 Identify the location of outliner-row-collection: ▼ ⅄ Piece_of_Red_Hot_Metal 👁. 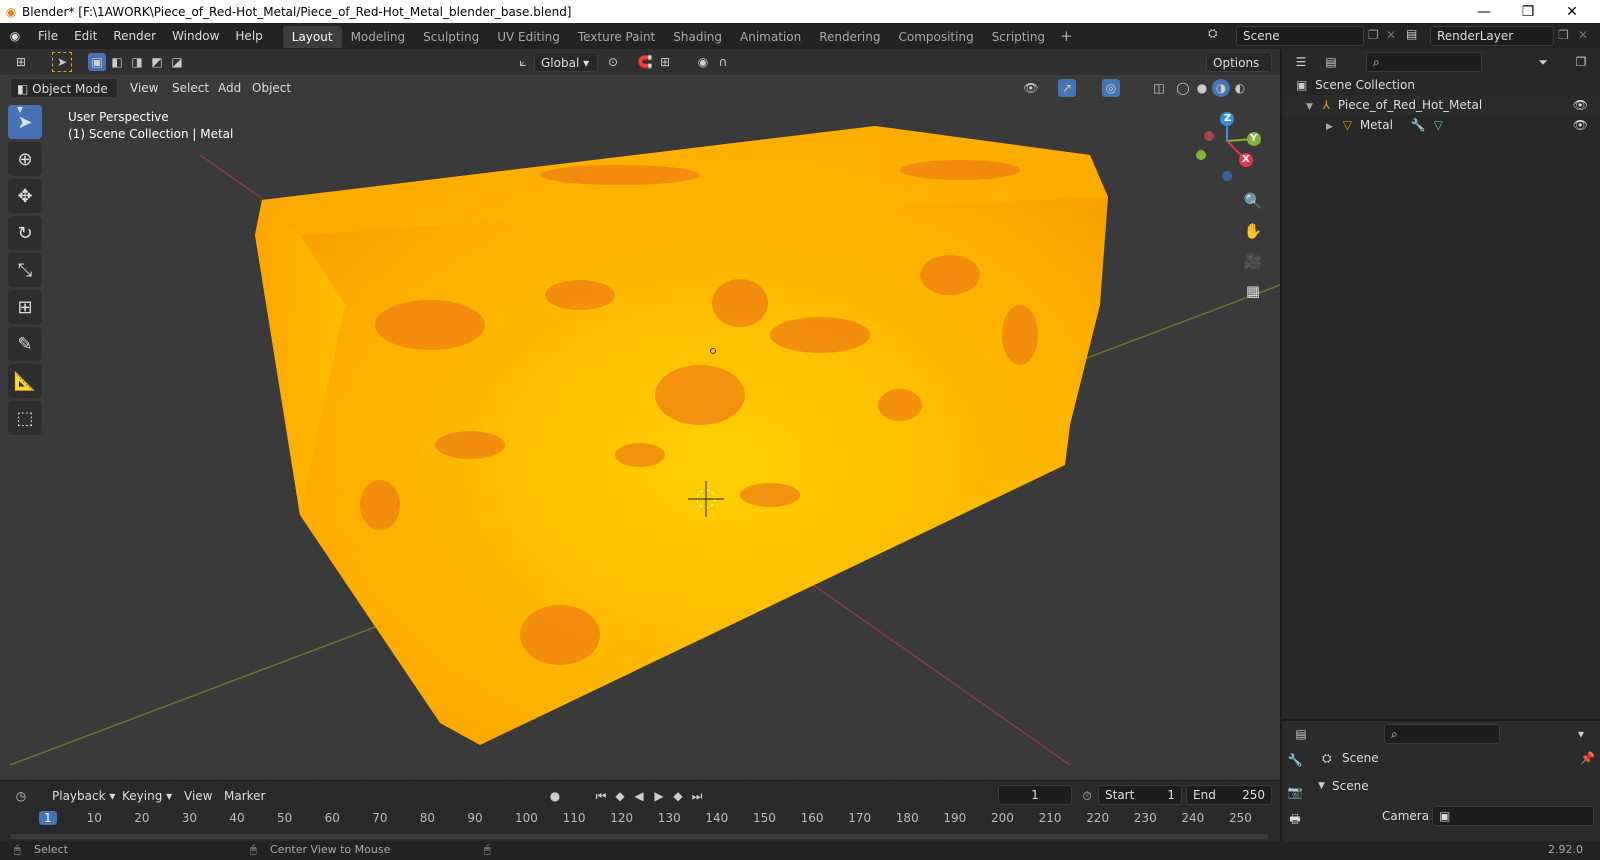
(1441, 105).